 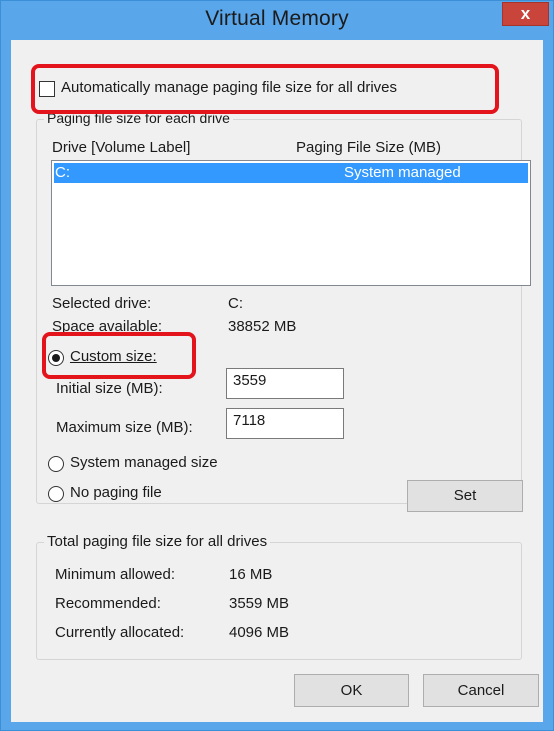 I want to click on space-available-value: 38852 MB, so click(x=262, y=326).